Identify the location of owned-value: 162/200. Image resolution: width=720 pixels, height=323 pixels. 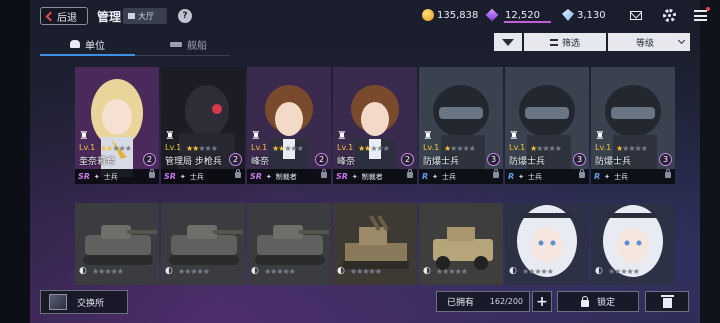
(506, 301).